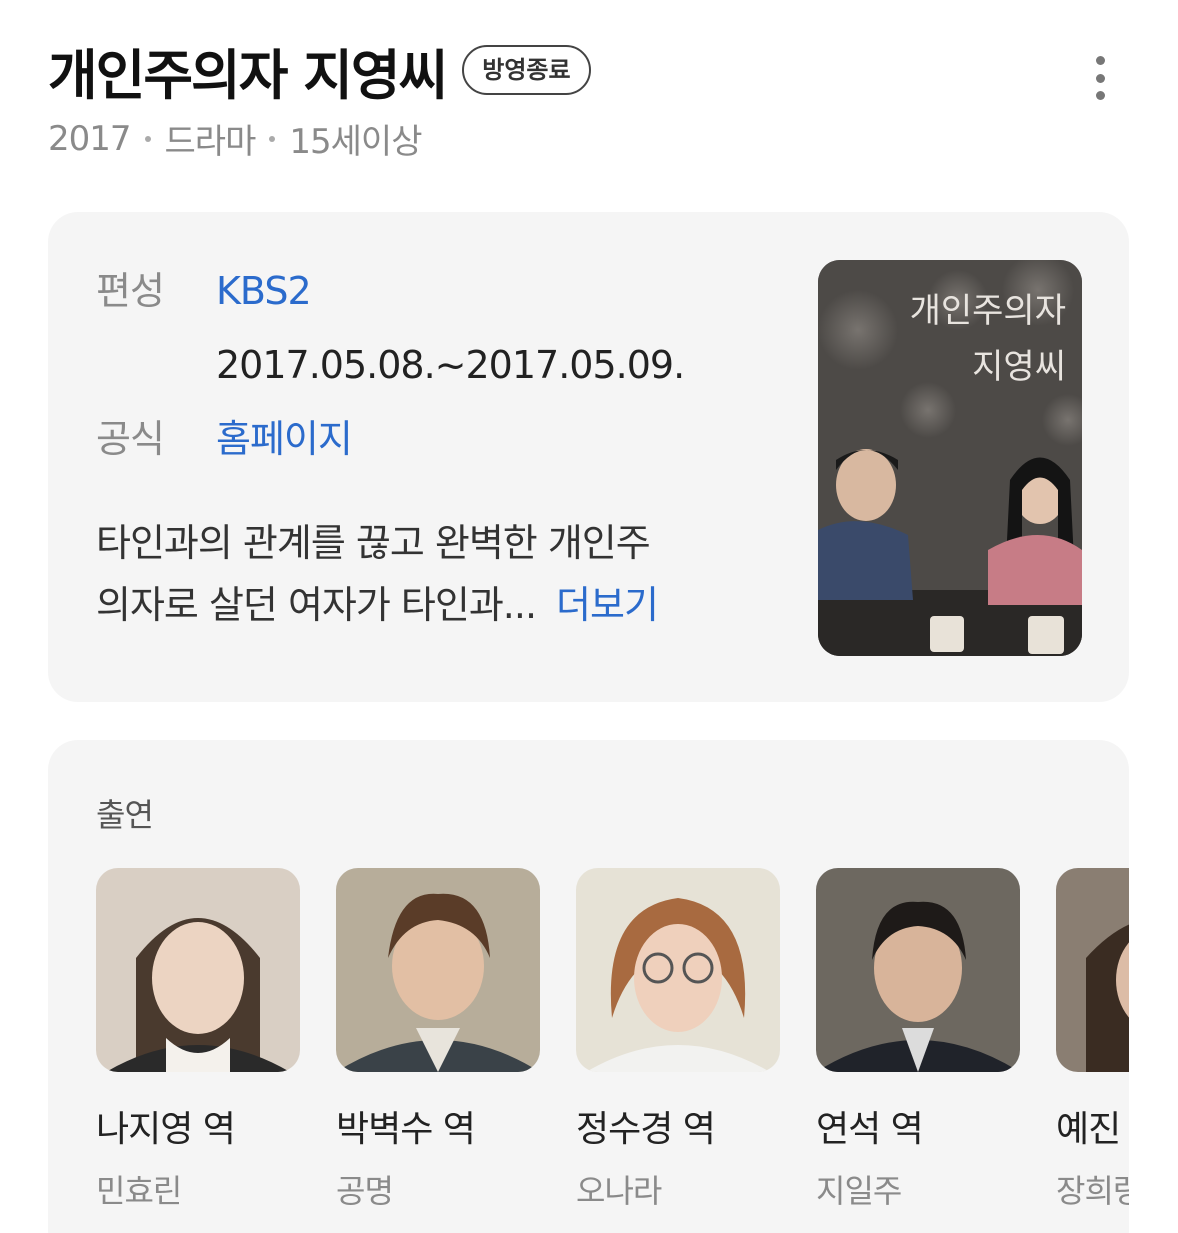 This screenshot has height=1233, width=1178. Describe the element at coordinates (1092, 1190) in the screenshot. I see `cast-actor: 장희령` at that location.